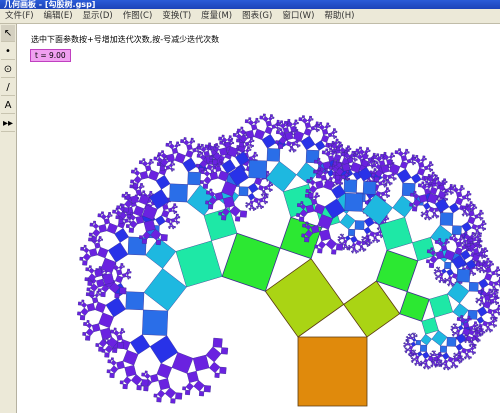 The image size is (500, 413). Describe the element at coordinates (98, 16) in the screenshot. I see `menu-display: 显示(D)` at that location.